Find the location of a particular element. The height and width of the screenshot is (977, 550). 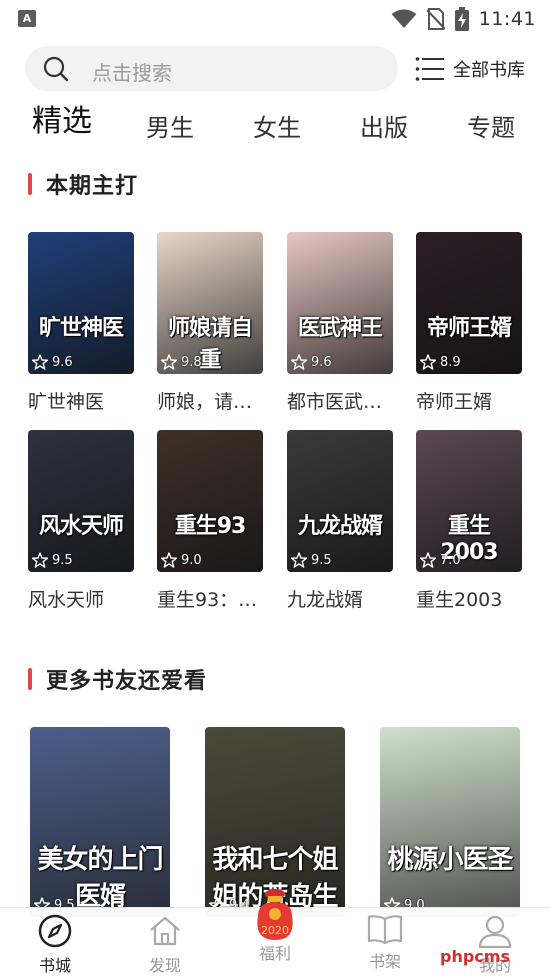

book-title: 帝师王婿 is located at coordinates (454, 402).